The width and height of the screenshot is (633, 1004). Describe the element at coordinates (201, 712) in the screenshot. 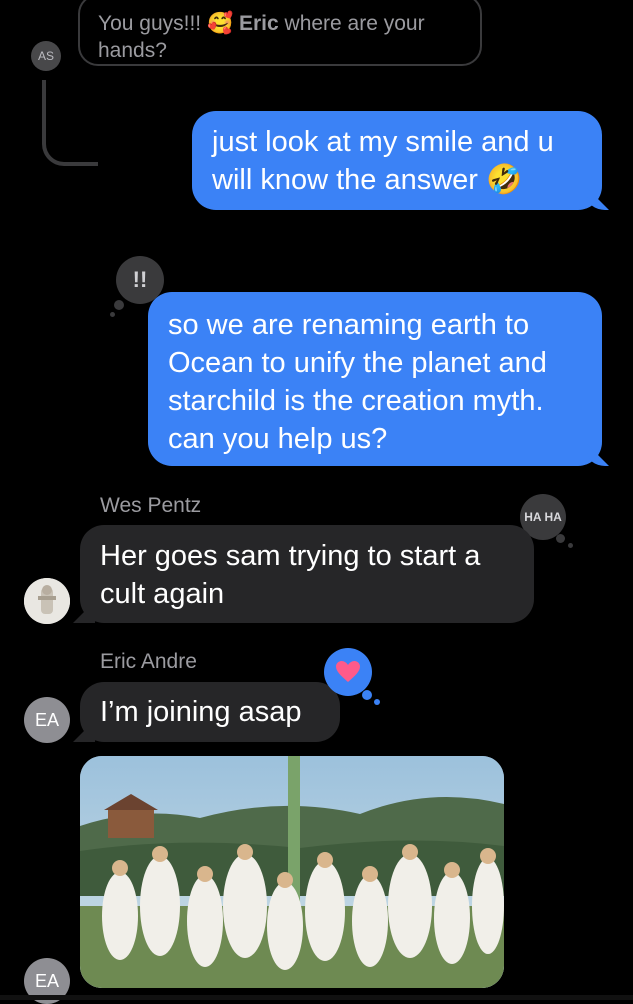

I see `message-text: I’m joining asap` at that location.